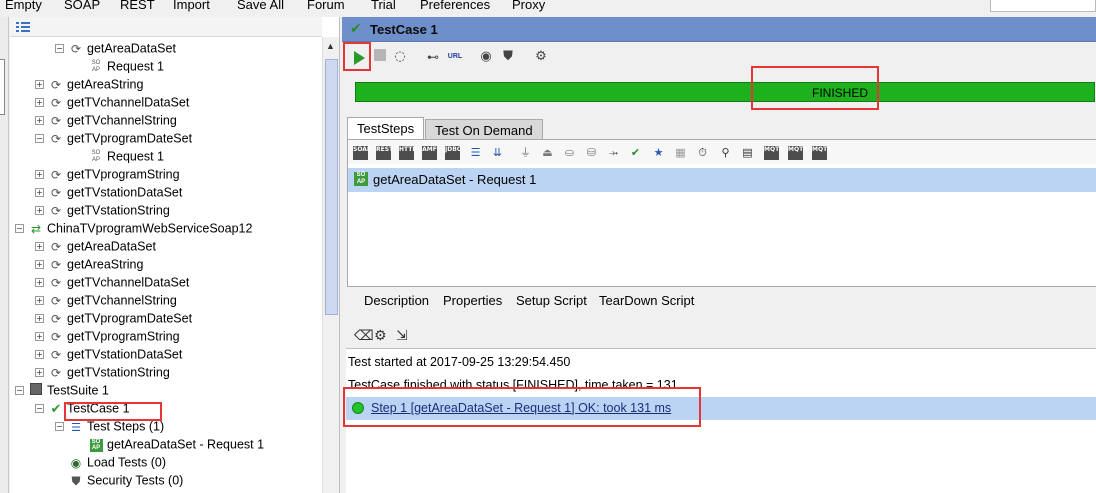 This screenshot has height=493, width=1096. I want to click on tree-scrollbar: ▲, so click(330, 265).